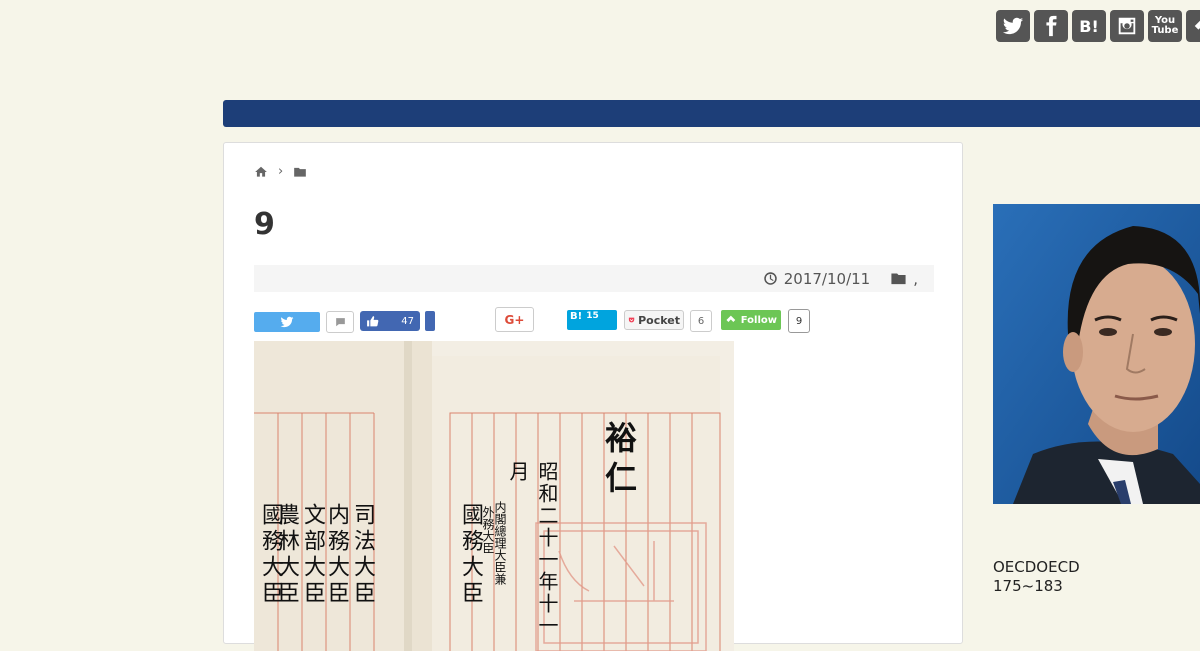  I want to click on post-date: 2017/10/11, so click(827, 278).